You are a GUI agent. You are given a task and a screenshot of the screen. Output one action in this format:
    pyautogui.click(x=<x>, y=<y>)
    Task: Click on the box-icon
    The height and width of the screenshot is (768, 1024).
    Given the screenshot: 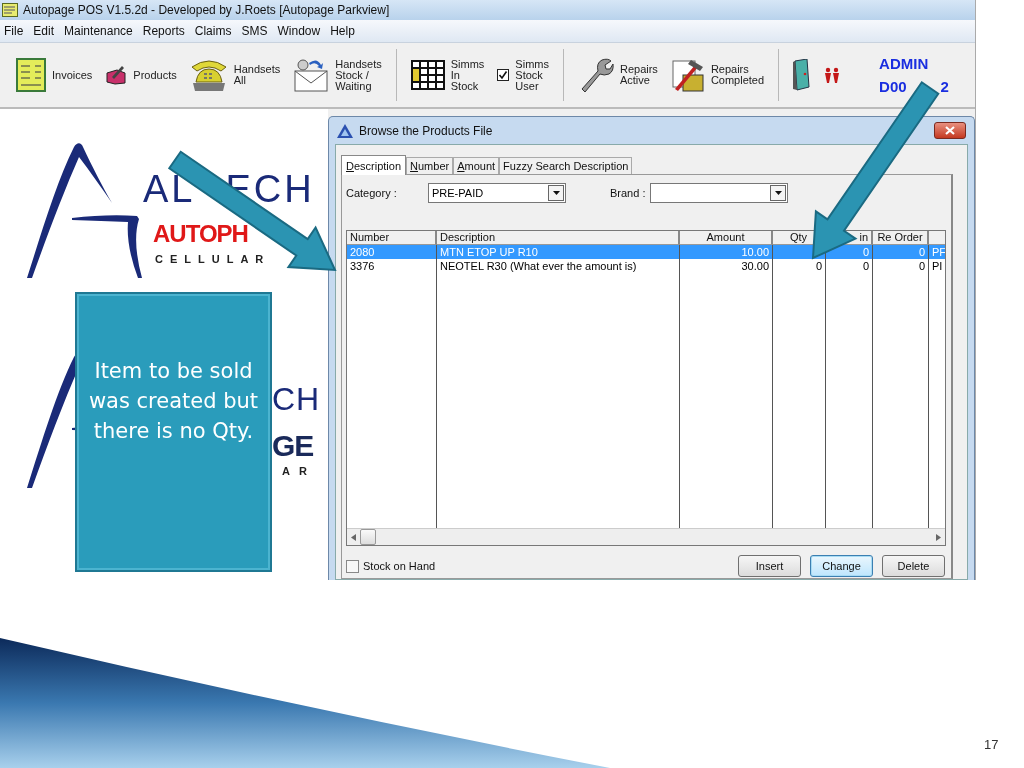 What is the action you would take?
    pyautogui.click(x=116, y=75)
    